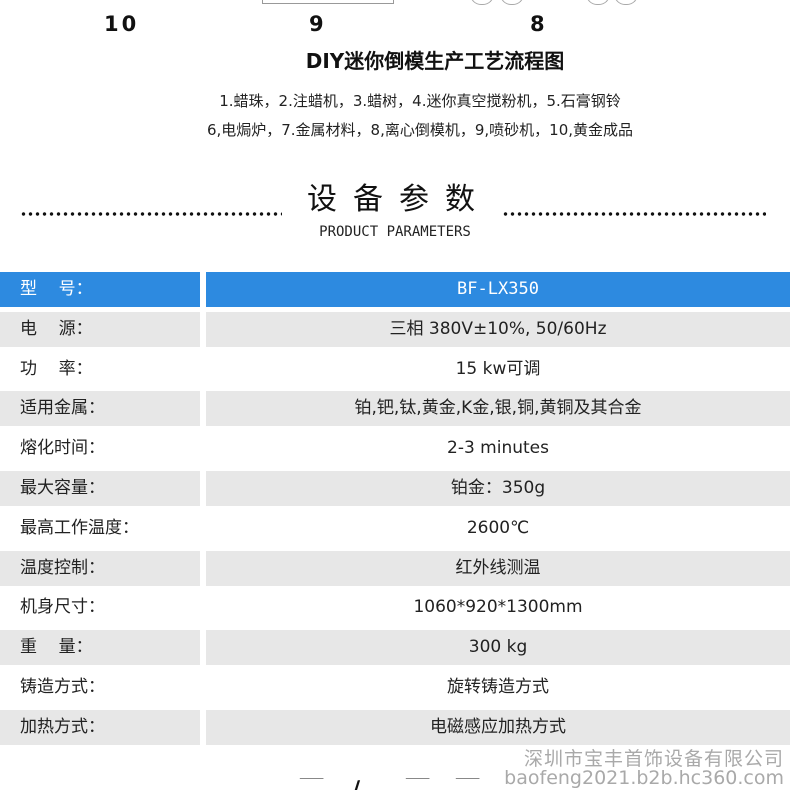 Image resolution: width=790 pixels, height=790 pixels. I want to click on spec-label: 熔化时间：, so click(62, 448).